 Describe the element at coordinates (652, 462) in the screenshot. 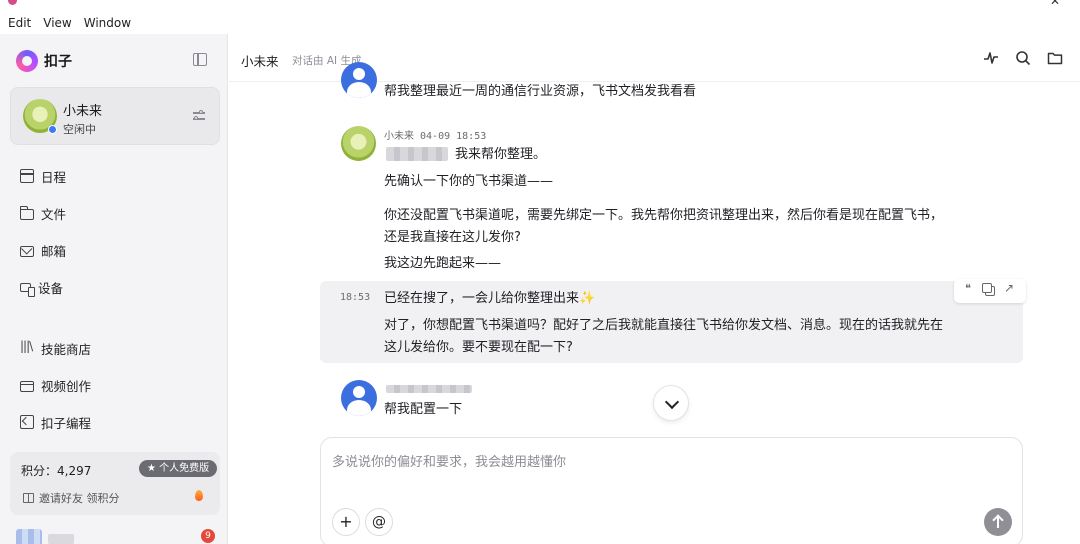

I see `message-input` at that location.